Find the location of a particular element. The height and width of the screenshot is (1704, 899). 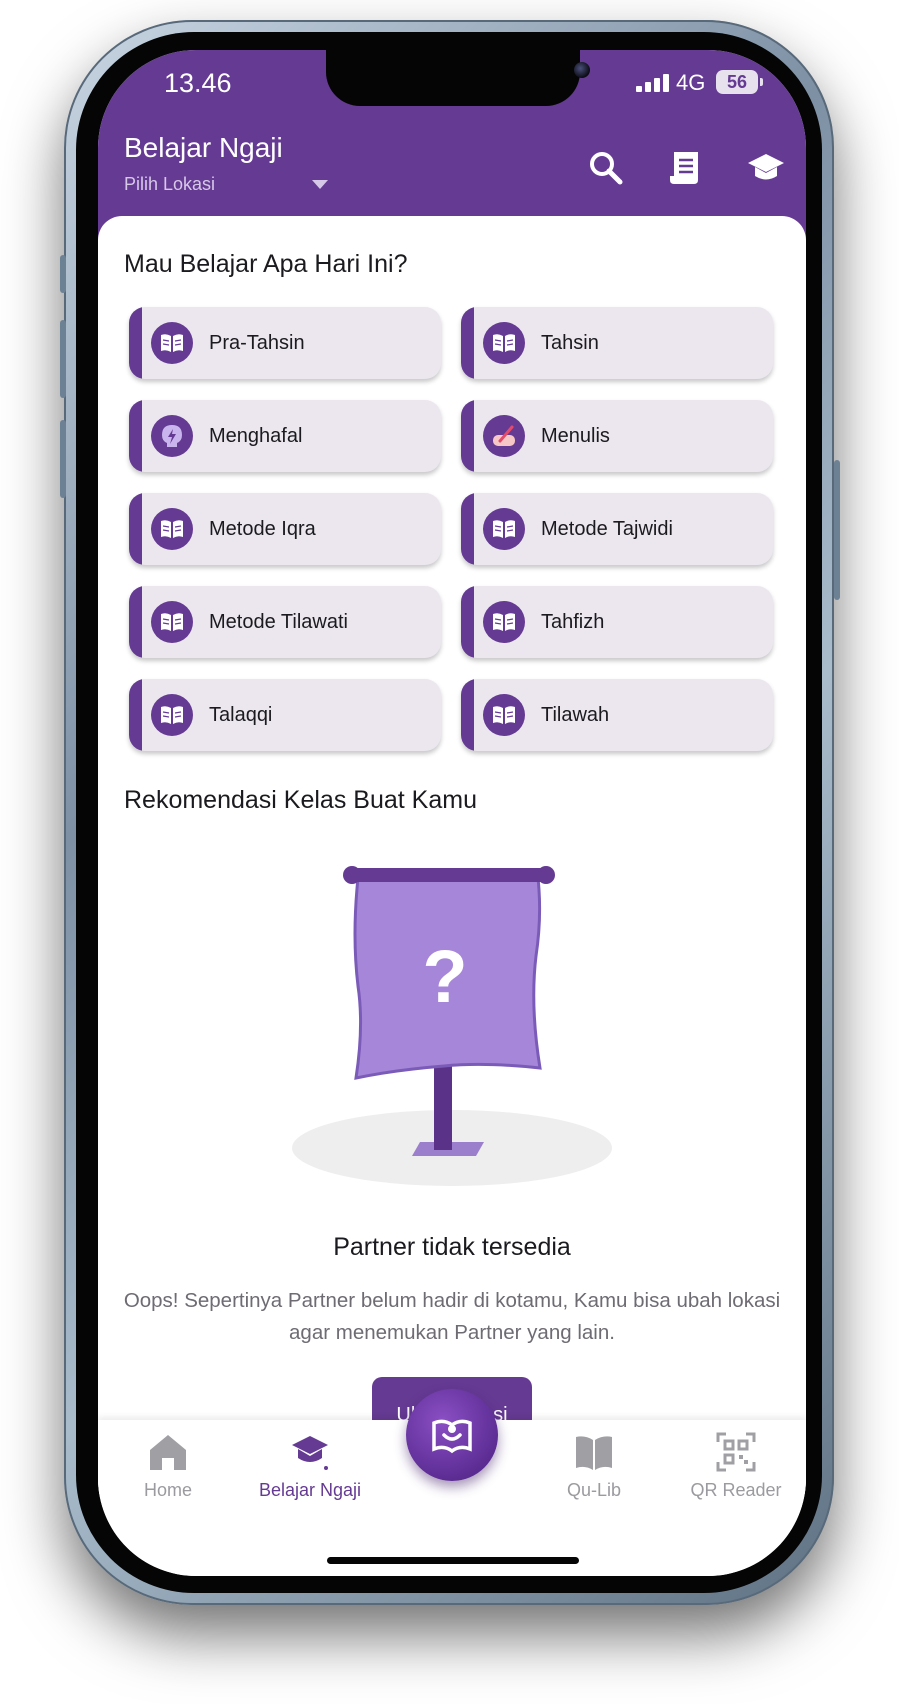

battery-tip is located at coordinates (761, 82).